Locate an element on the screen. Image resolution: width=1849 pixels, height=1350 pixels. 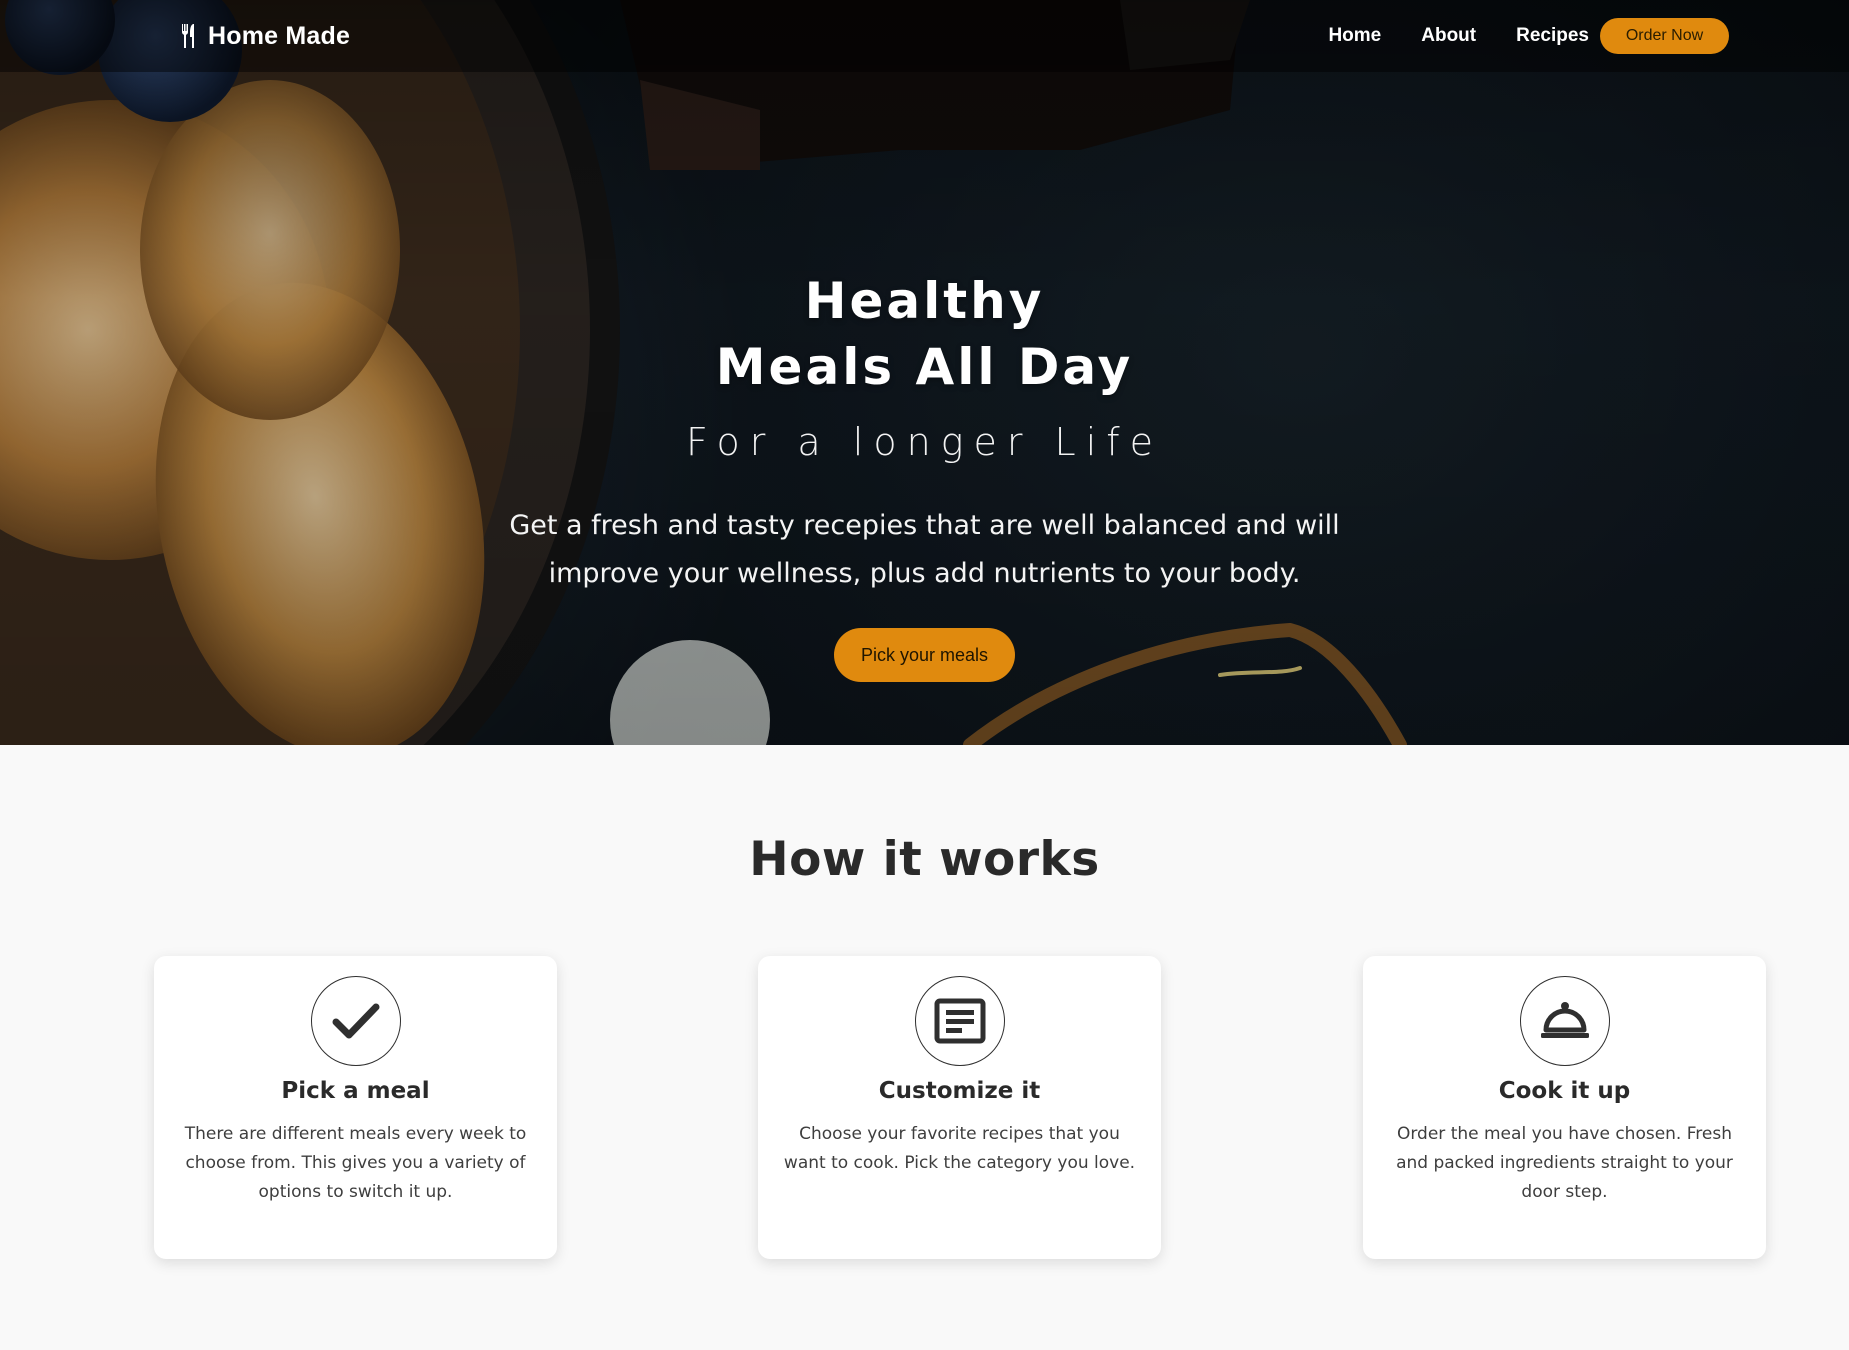
how-it-works-heading: How it works is located at coordinates (924, 859).